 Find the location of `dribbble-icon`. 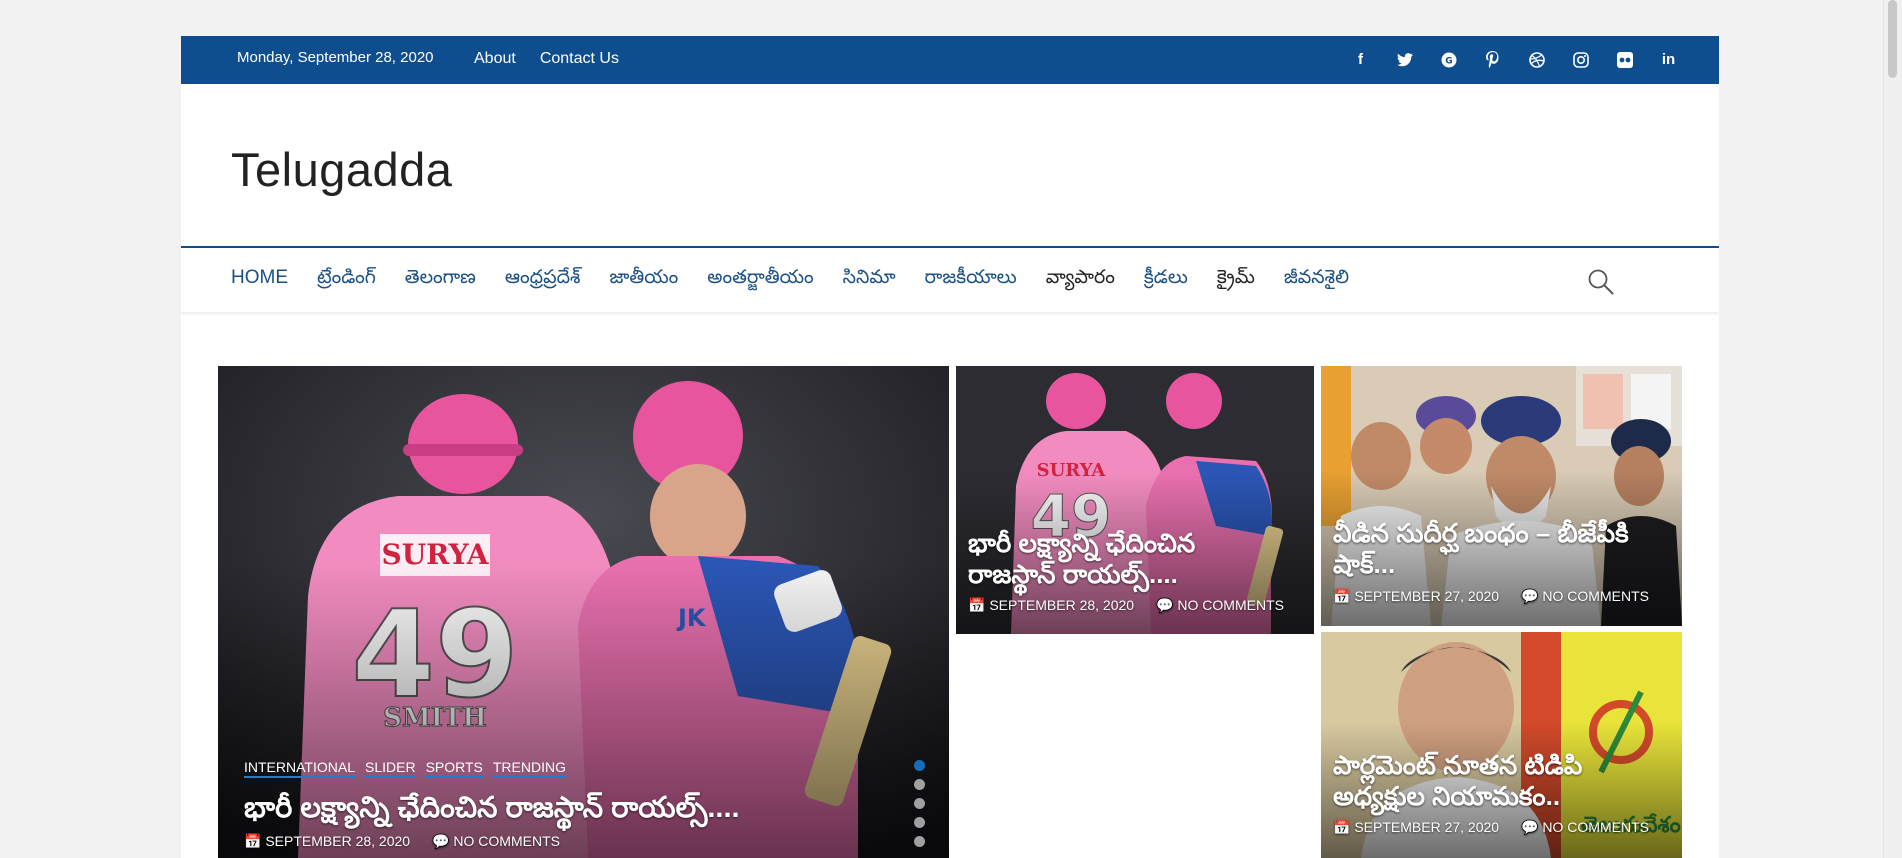

dribbble-icon is located at coordinates (1536, 59).